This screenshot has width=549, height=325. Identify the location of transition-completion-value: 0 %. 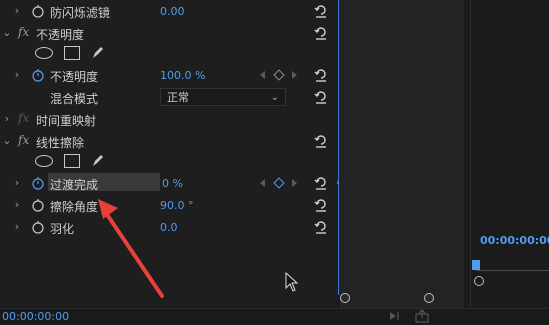
(172, 183).